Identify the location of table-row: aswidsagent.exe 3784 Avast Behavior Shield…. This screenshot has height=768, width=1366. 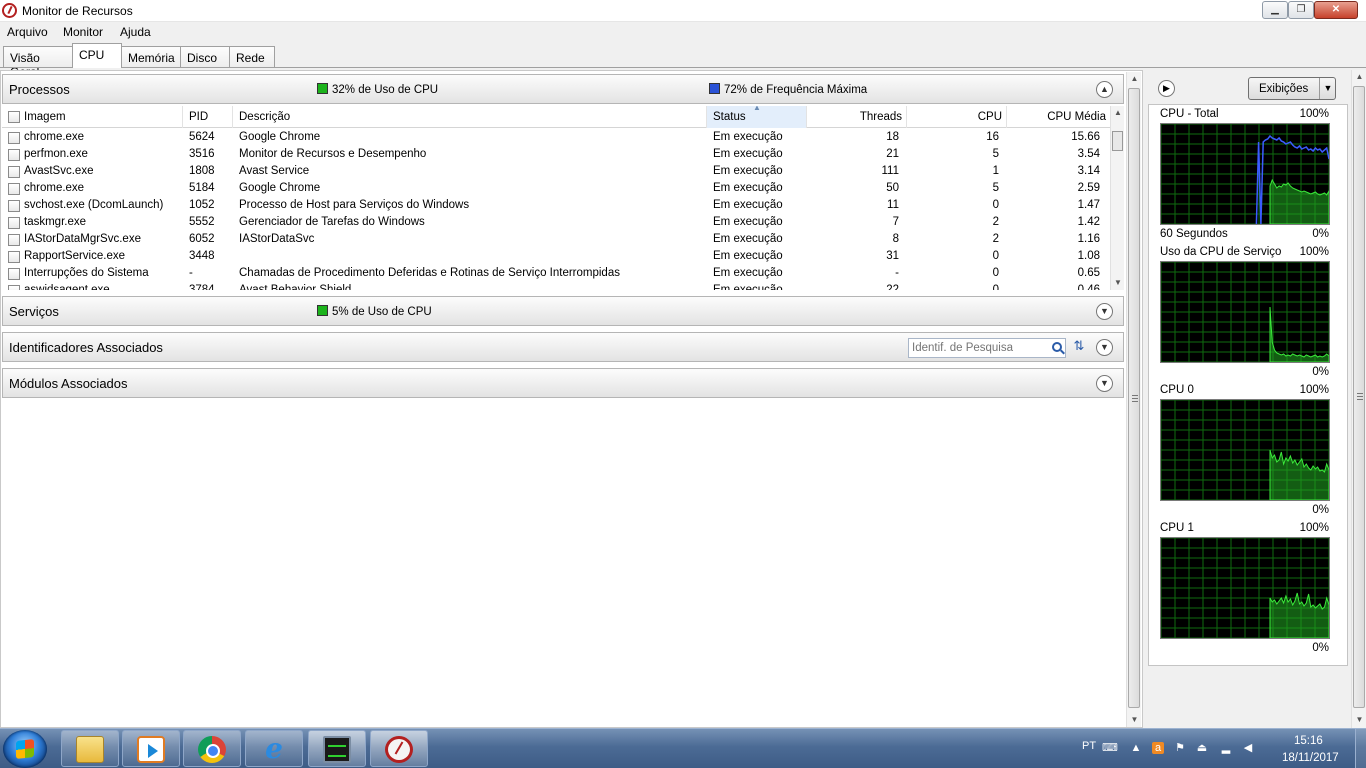
(556, 286).